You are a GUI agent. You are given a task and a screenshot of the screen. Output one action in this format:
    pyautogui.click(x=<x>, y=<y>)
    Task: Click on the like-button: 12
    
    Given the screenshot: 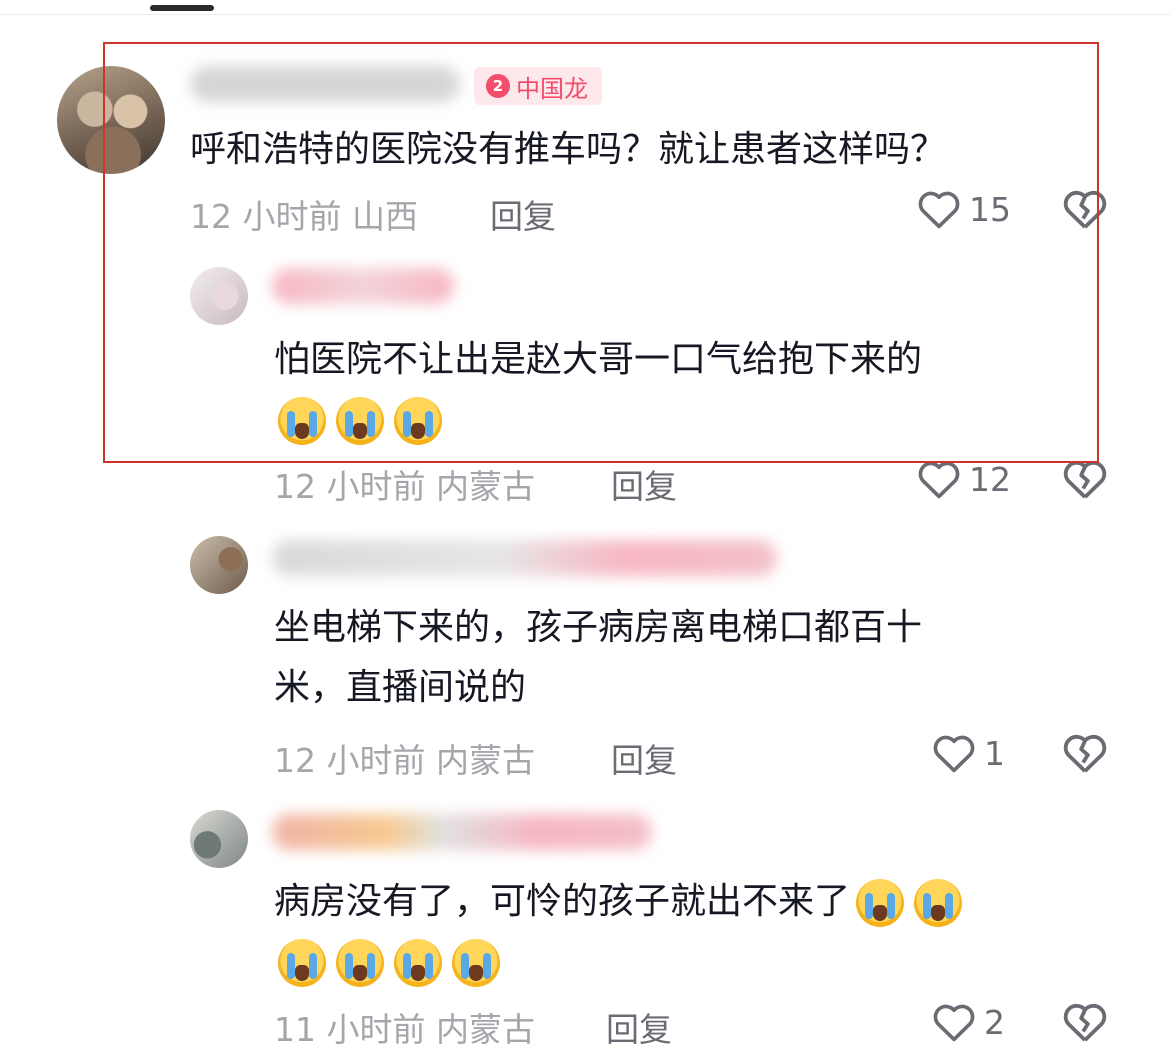 What is the action you would take?
    pyautogui.click(x=964, y=479)
    